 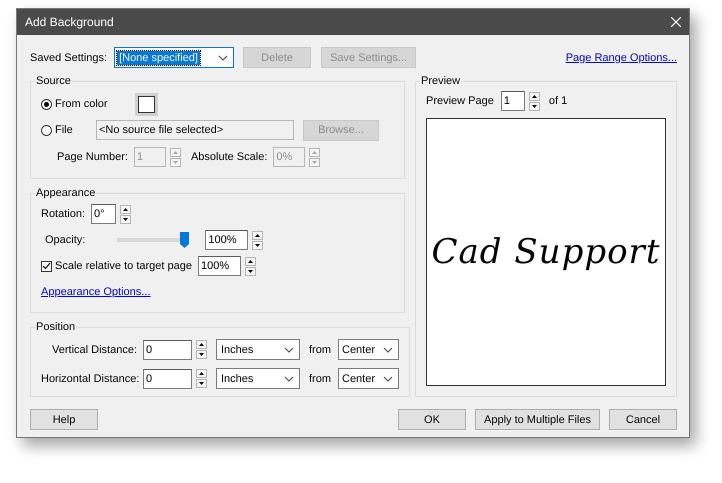 What do you see at coordinates (537, 419) in the screenshot?
I see `apply-to-multiple-files-button: Apply to Multiple Files` at bounding box center [537, 419].